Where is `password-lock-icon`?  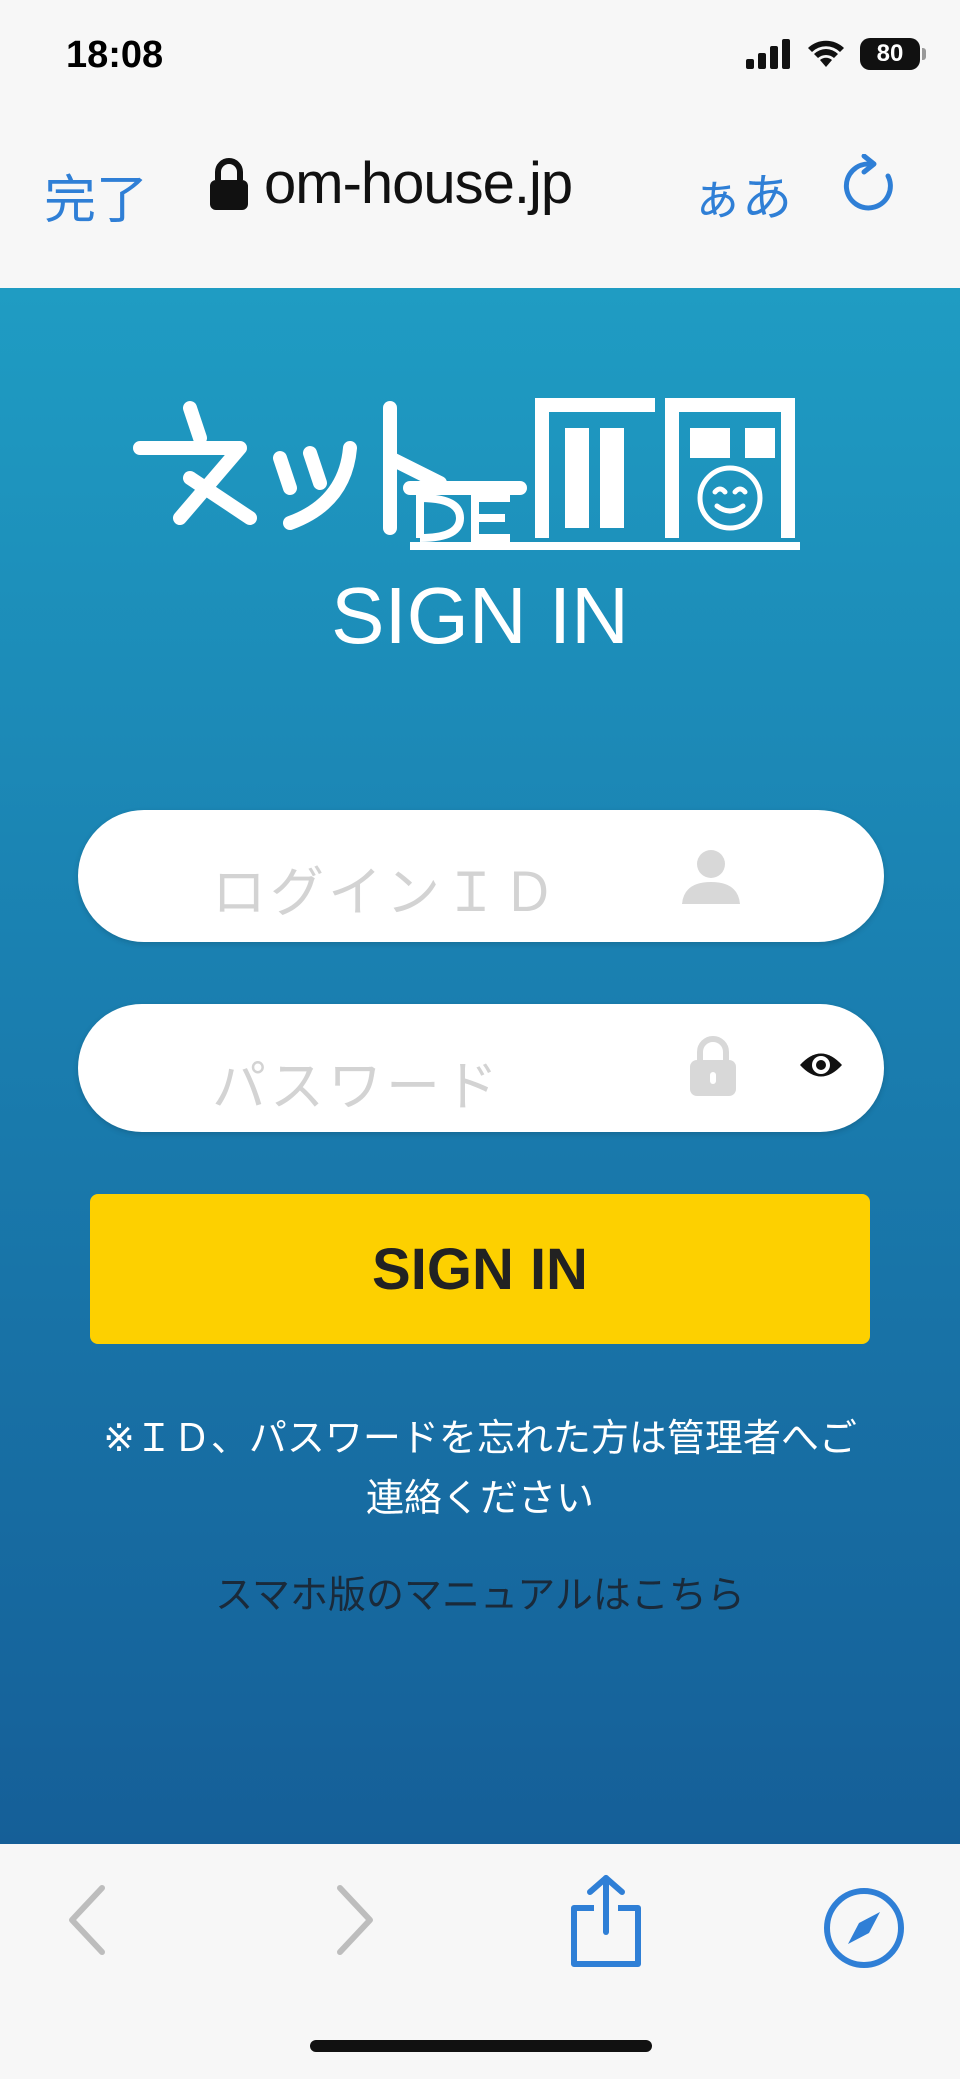
password-lock-icon is located at coordinates (713, 1066).